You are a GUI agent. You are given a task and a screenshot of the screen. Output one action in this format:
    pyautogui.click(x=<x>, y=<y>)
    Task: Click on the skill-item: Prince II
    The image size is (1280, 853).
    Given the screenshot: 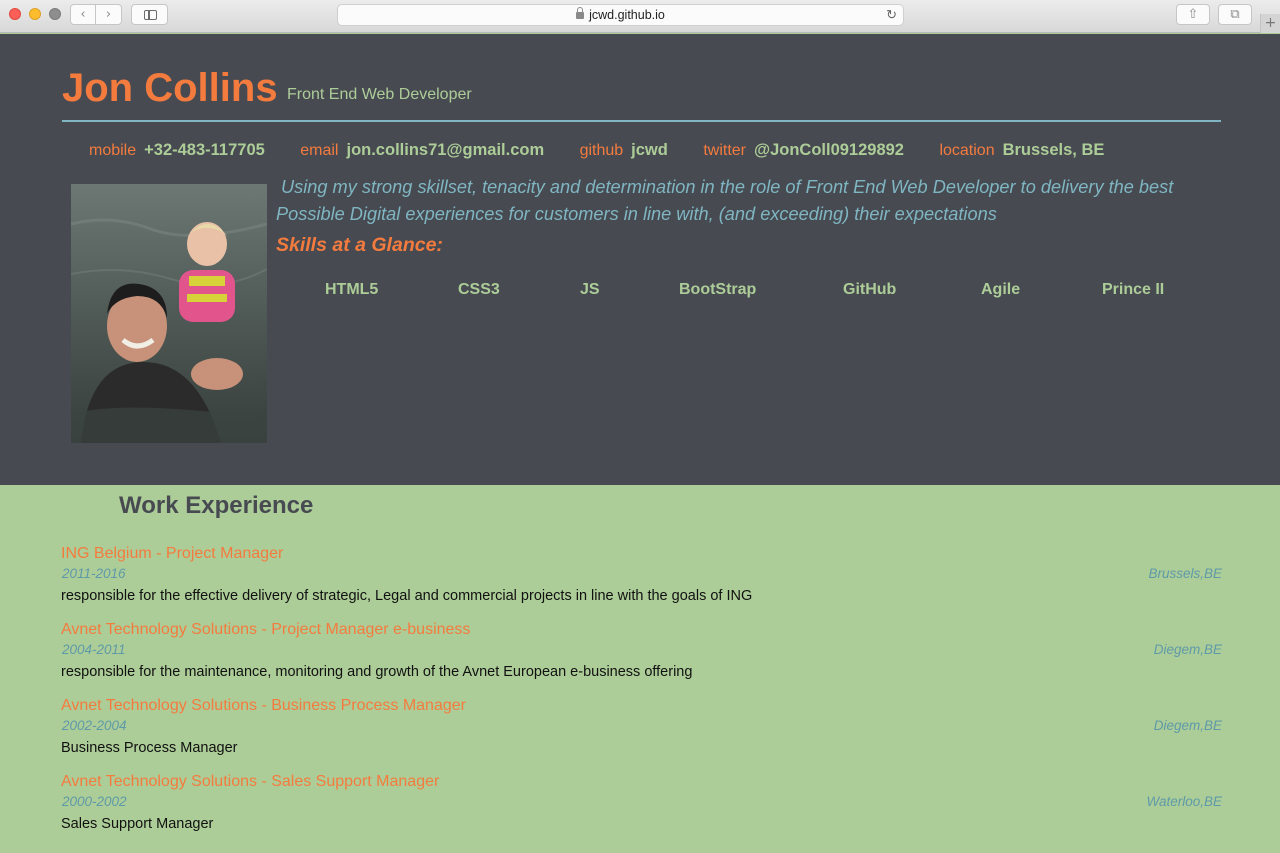 What is the action you would take?
    pyautogui.click(x=1133, y=289)
    